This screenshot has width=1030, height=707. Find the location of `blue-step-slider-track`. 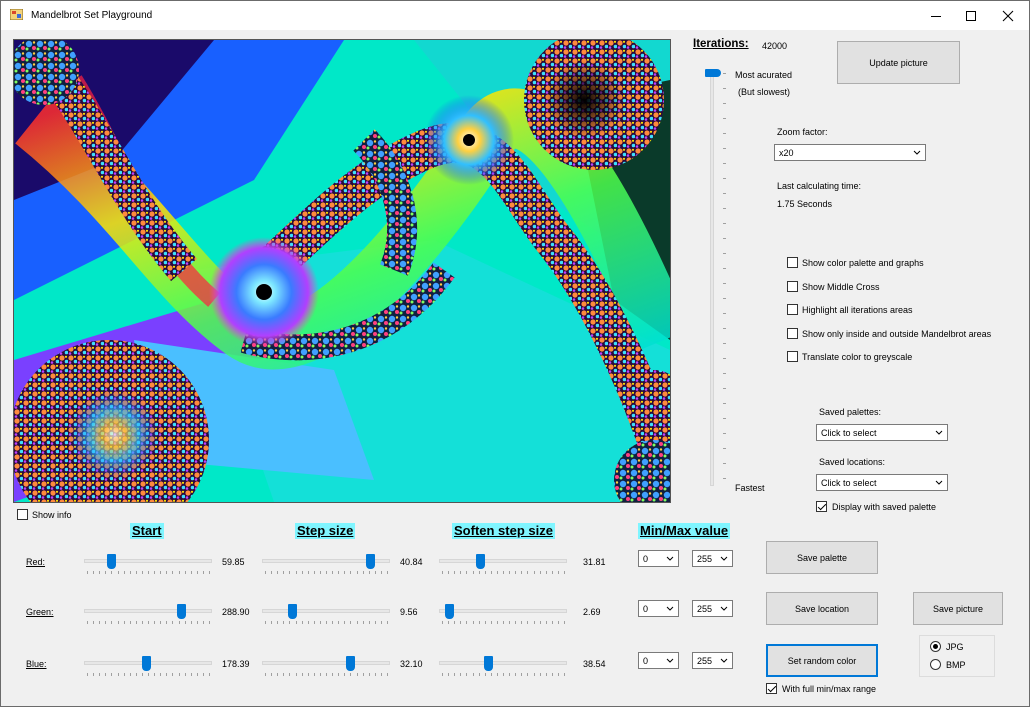

blue-step-slider-track is located at coordinates (326, 663).